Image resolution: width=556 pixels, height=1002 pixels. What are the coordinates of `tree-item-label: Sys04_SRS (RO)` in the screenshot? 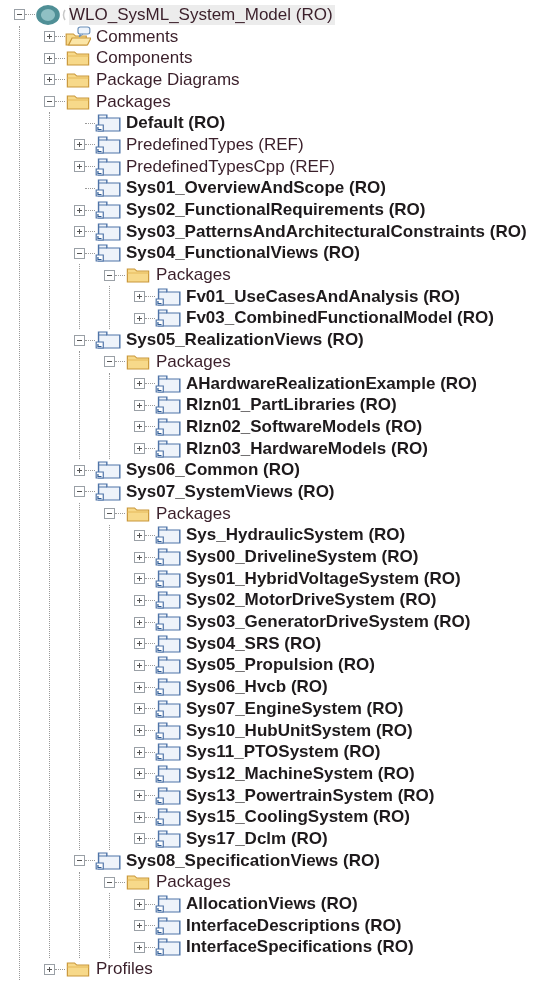 It's located at (252, 643).